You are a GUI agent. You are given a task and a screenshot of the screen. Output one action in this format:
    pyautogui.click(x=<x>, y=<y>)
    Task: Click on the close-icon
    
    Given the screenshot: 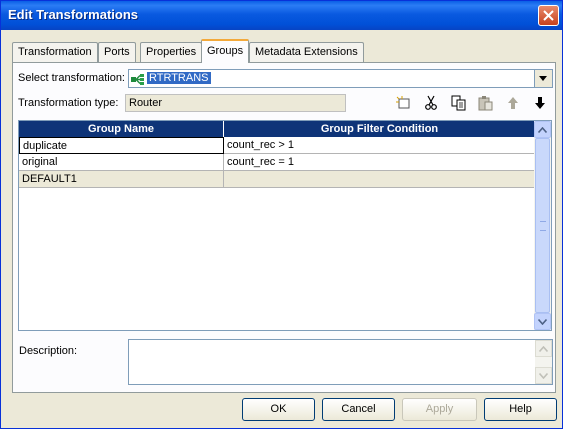 What is the action you would take?
    pyautogui.click(x=548, y=15)
    